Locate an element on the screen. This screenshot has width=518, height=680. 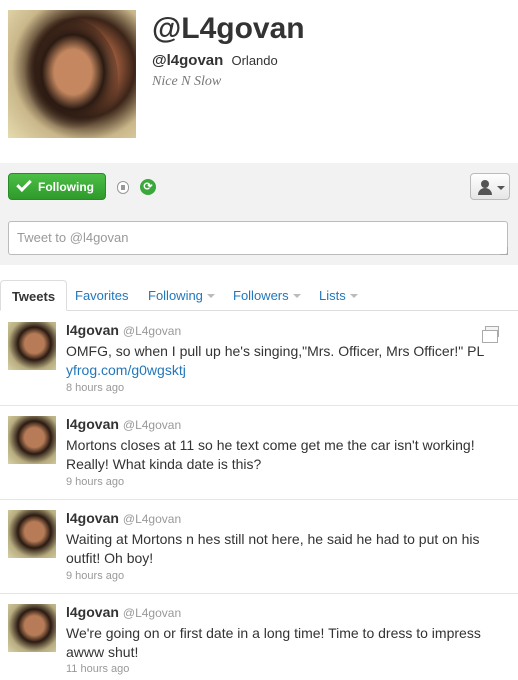
screen-name-row: @l4govan Orlando is located at coordinates (215, 60).